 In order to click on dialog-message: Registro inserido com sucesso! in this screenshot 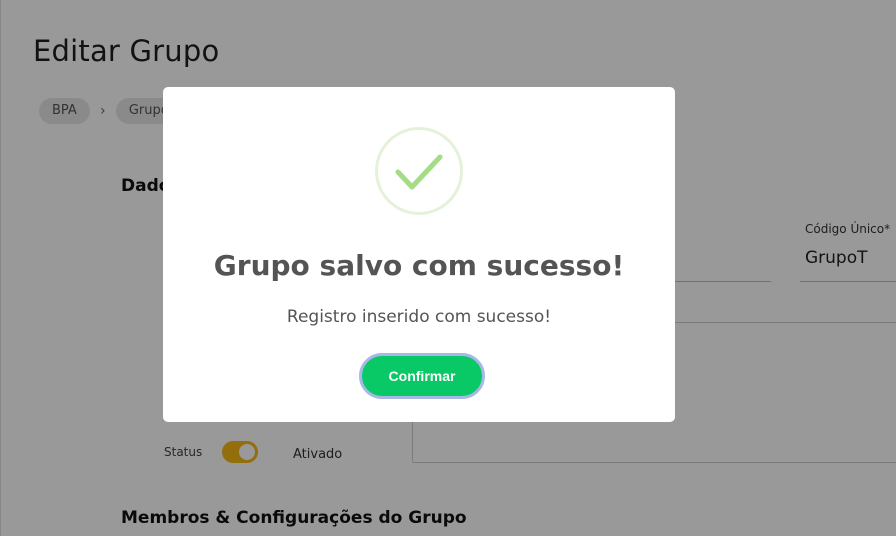, I will do `click(419, 317)`.